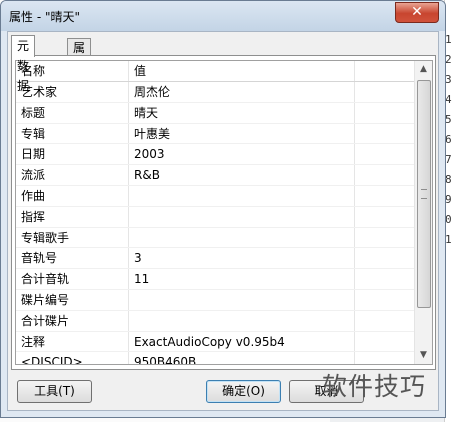  I want to click on table-row: 标题 晴天, so click(216, 113).